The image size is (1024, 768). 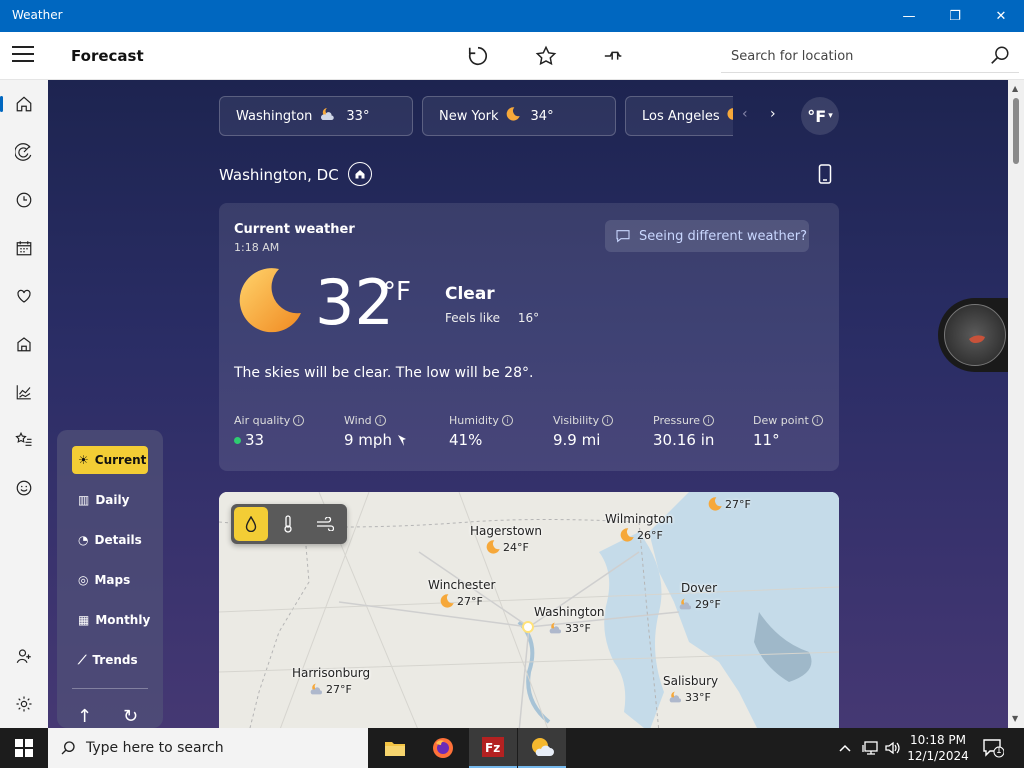 What do you see at coordinates (82, 659) in the screenshot?
I see `trend-chart-icon: ⟋` at bounding box center [82, 659].